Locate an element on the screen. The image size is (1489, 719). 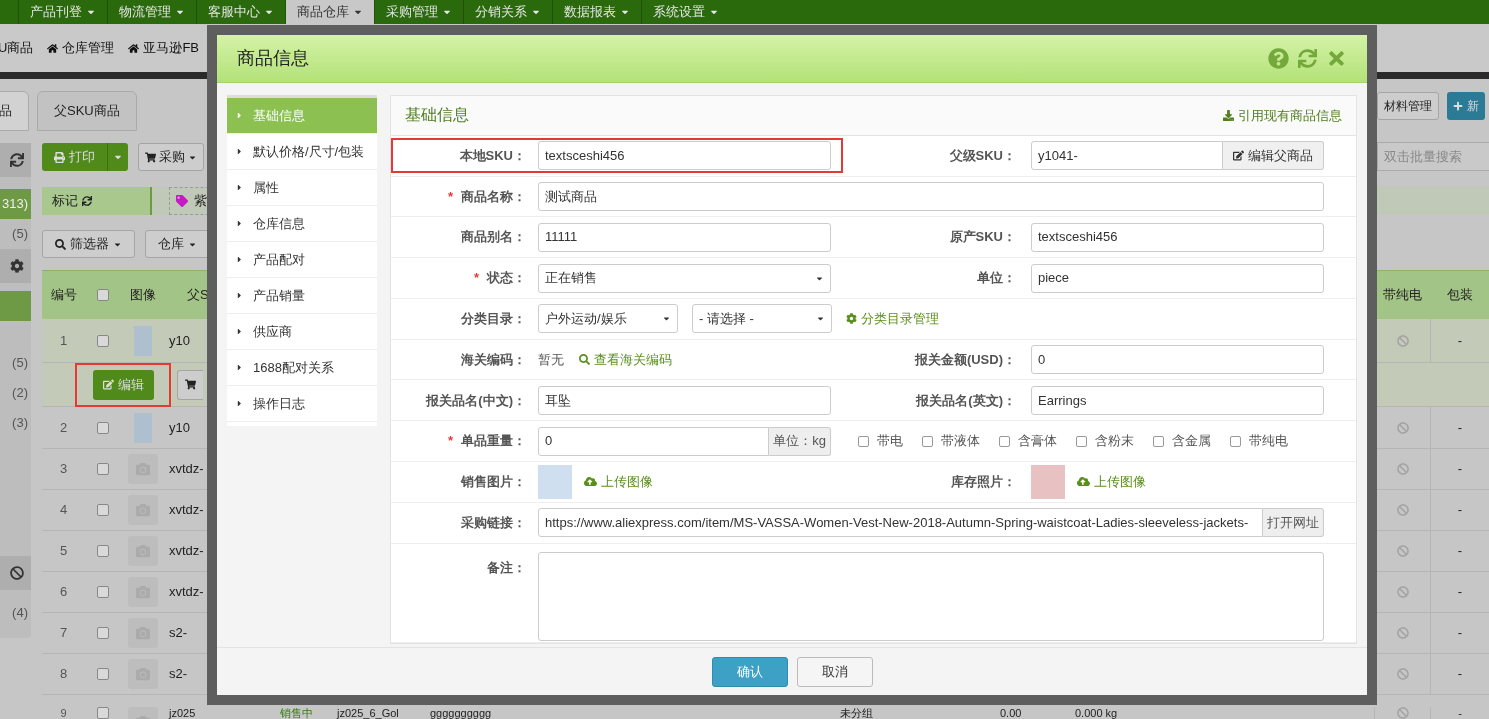
settings-icon is located at coordinates (17, 266).